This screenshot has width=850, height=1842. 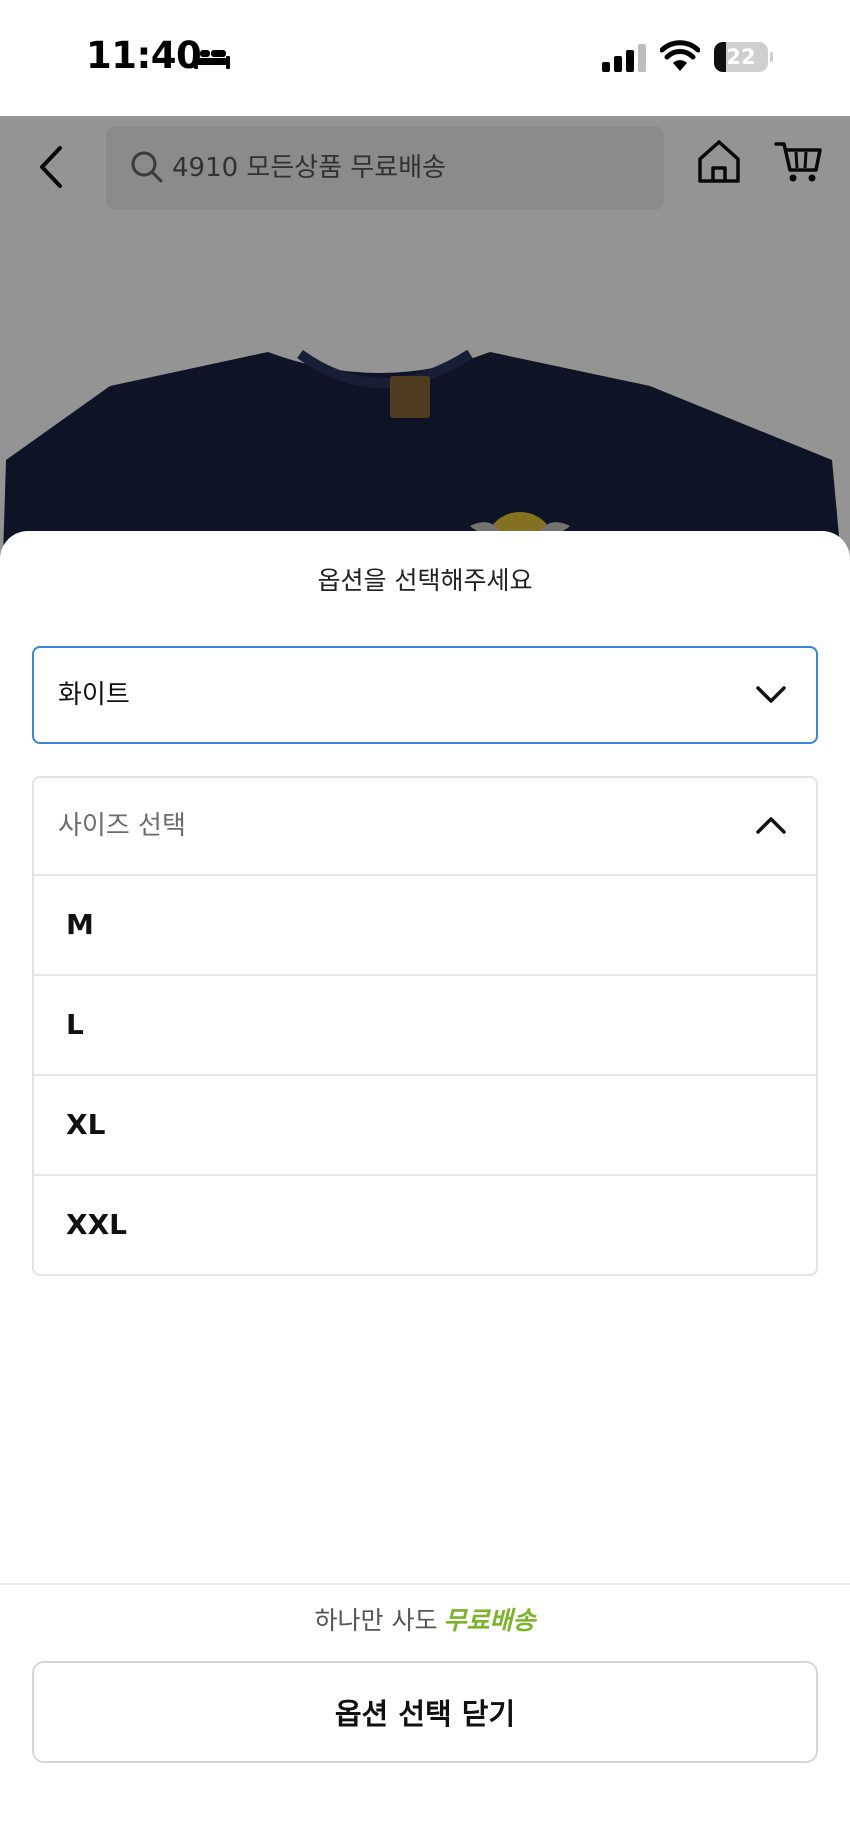 I want to click on sheet-footer: 하나만 사도 무료배송 옵션 선택 닫기, so click(x=425, y=1712).